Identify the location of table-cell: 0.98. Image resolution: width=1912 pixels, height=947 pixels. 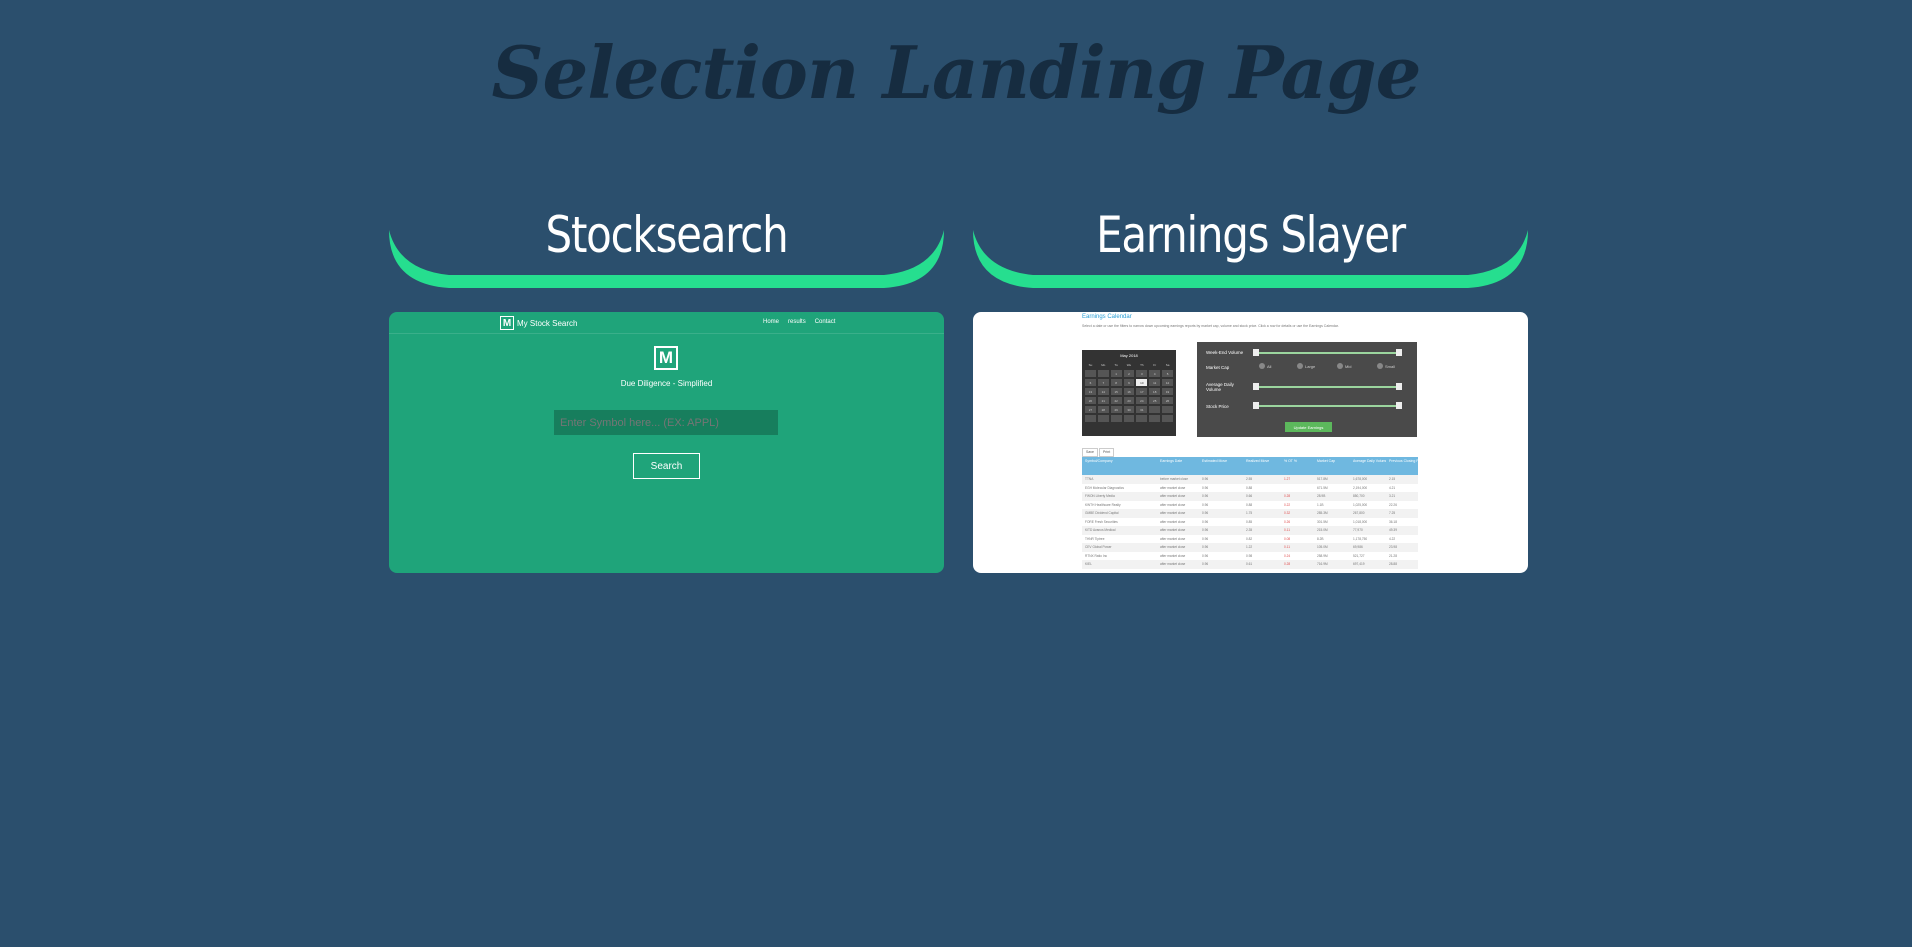
(1249, 555).